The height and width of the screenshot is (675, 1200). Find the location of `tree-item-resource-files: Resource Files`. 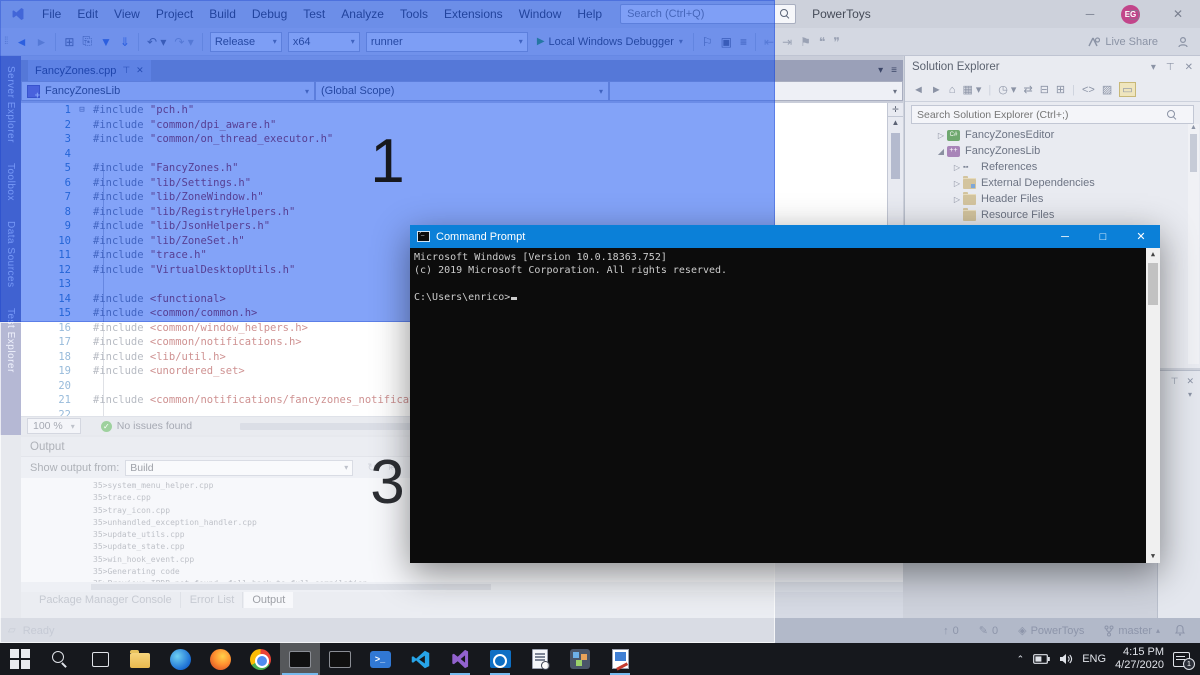

tree-item-resource-files: Resource Files is located at coordinates (1052, 215).